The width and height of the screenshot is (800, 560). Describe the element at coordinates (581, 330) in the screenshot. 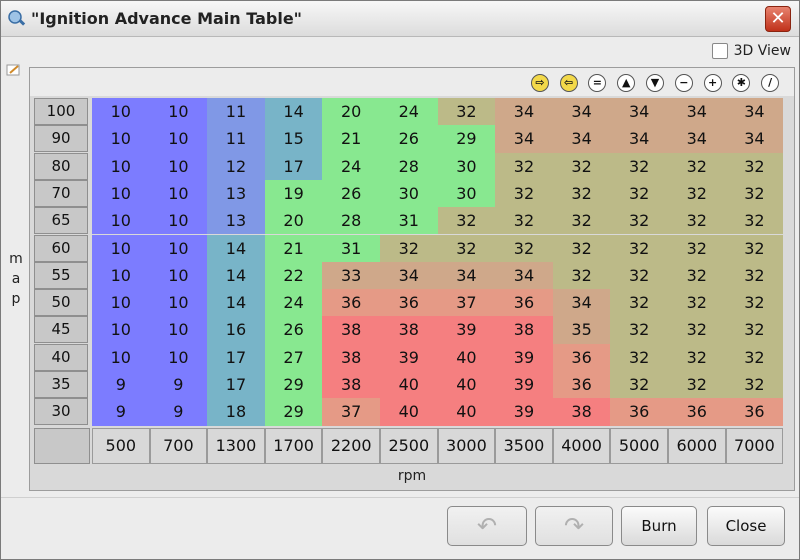

I see `table-cell: 35` at that location.